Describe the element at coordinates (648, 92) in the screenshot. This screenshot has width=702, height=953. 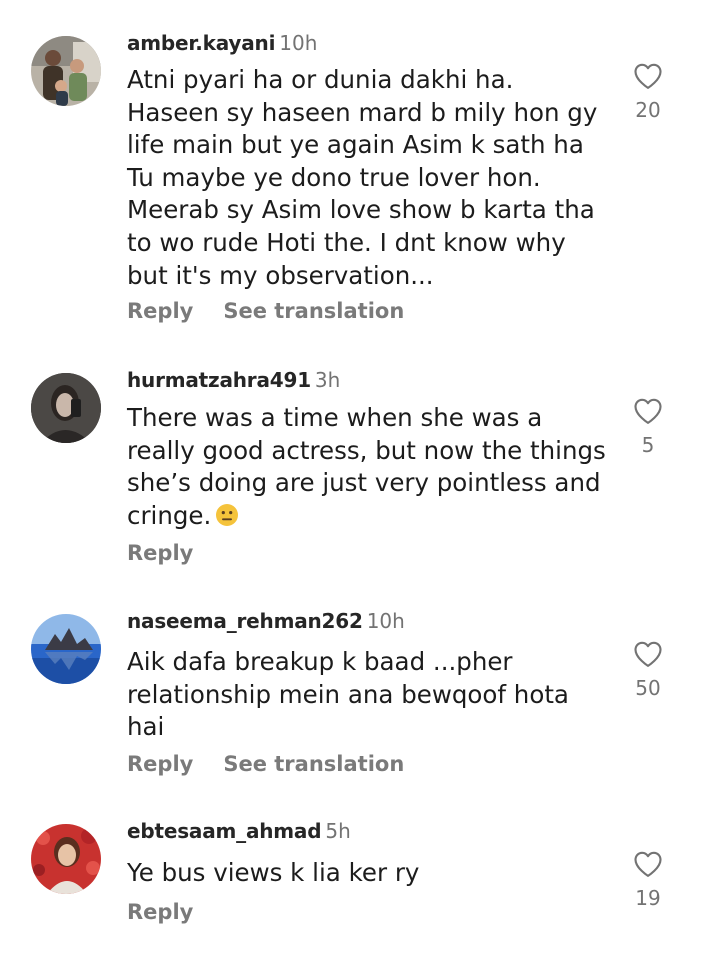
I see `like-section: 20` at that location.